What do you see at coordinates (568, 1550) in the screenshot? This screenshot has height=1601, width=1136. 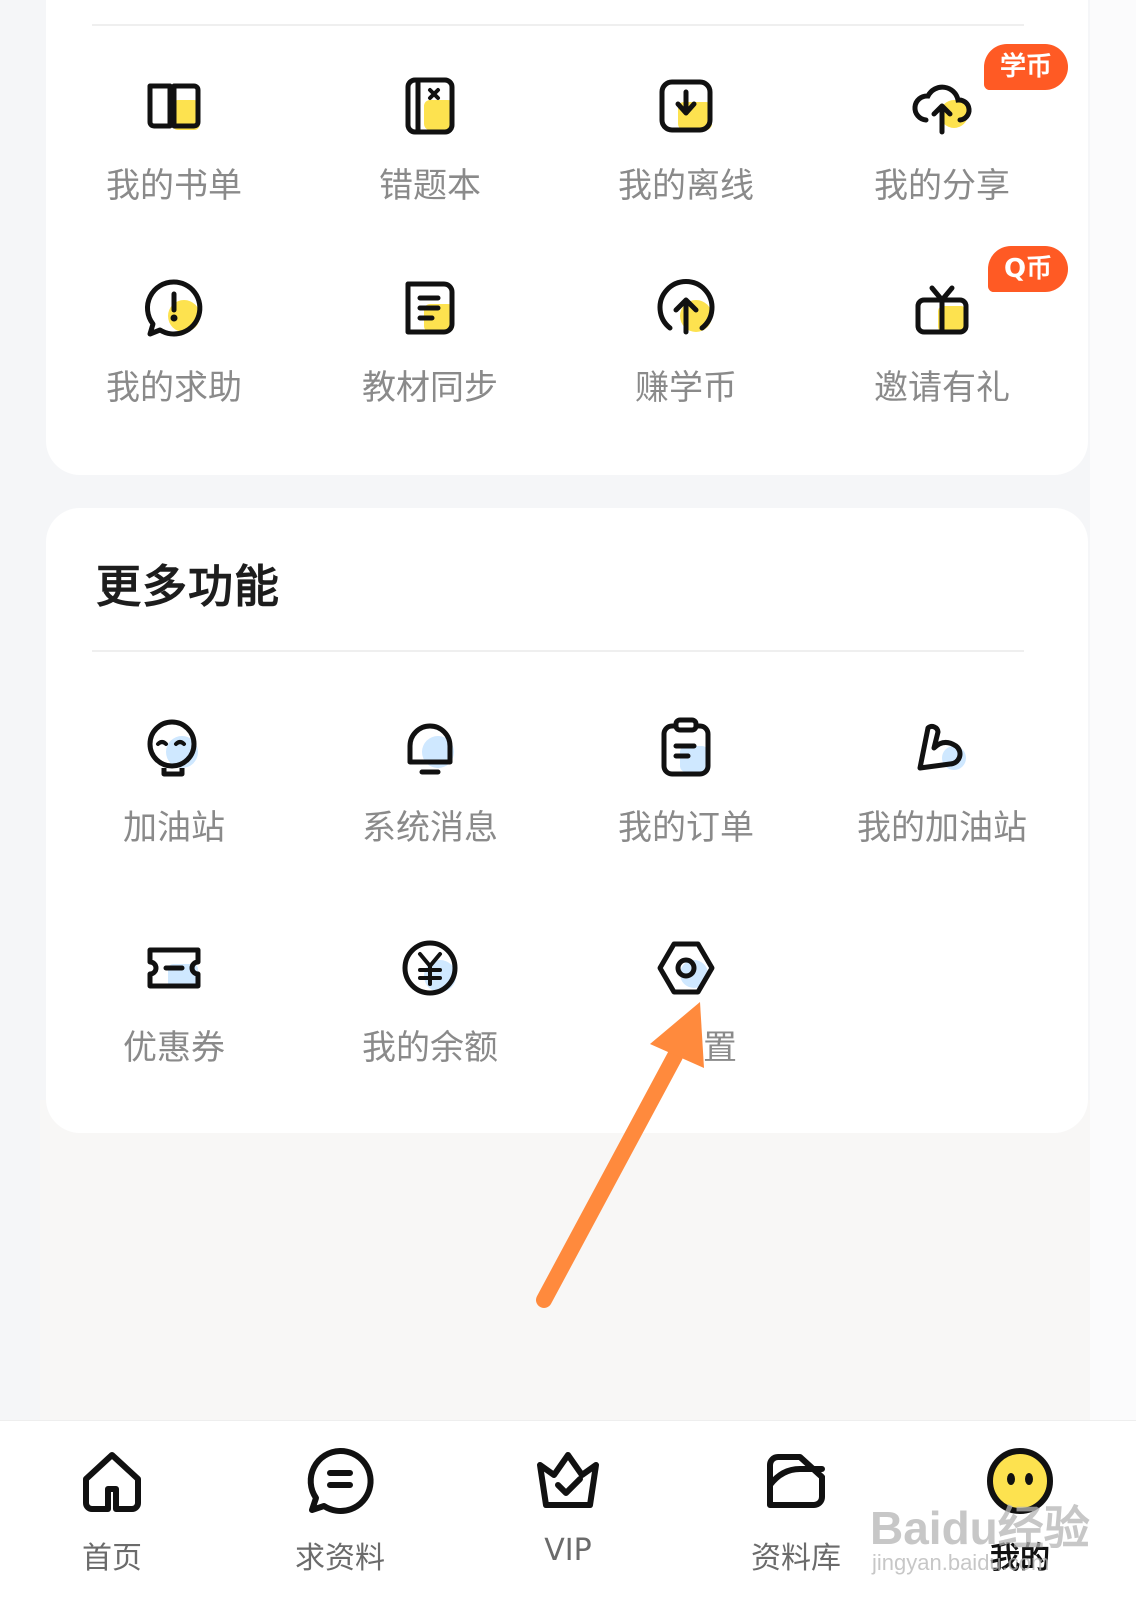 I see `nav-item-label: VIP` at bounding box center [568, 1550].